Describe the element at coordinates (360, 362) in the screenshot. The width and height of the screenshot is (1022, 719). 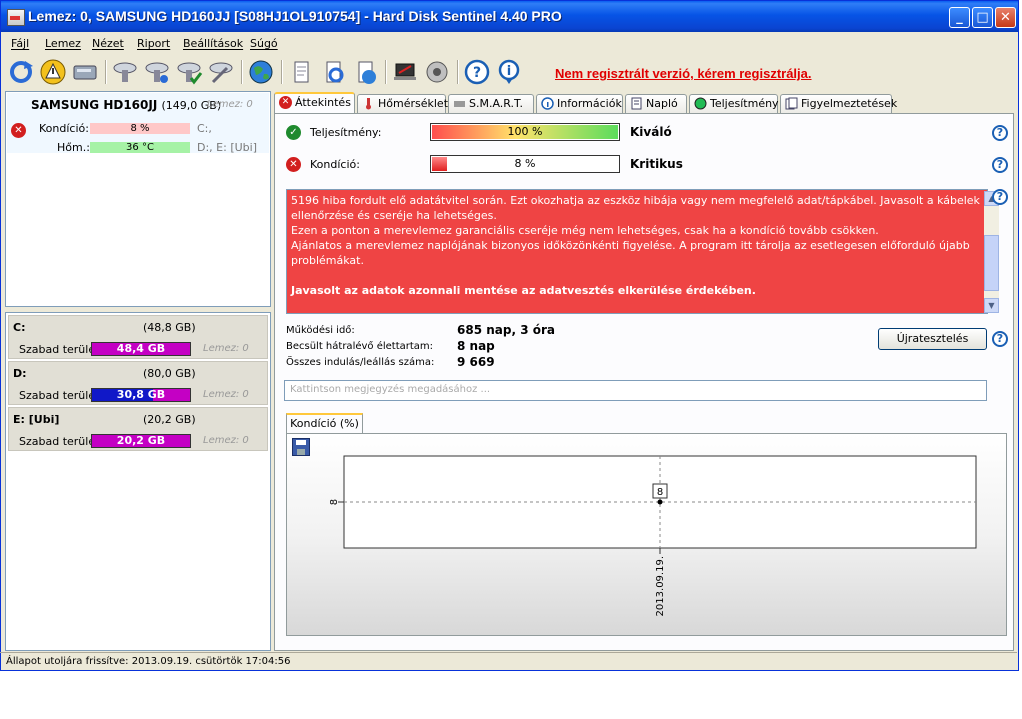
I see `starts-label: Összes indulás/leállás száma:` at that location.